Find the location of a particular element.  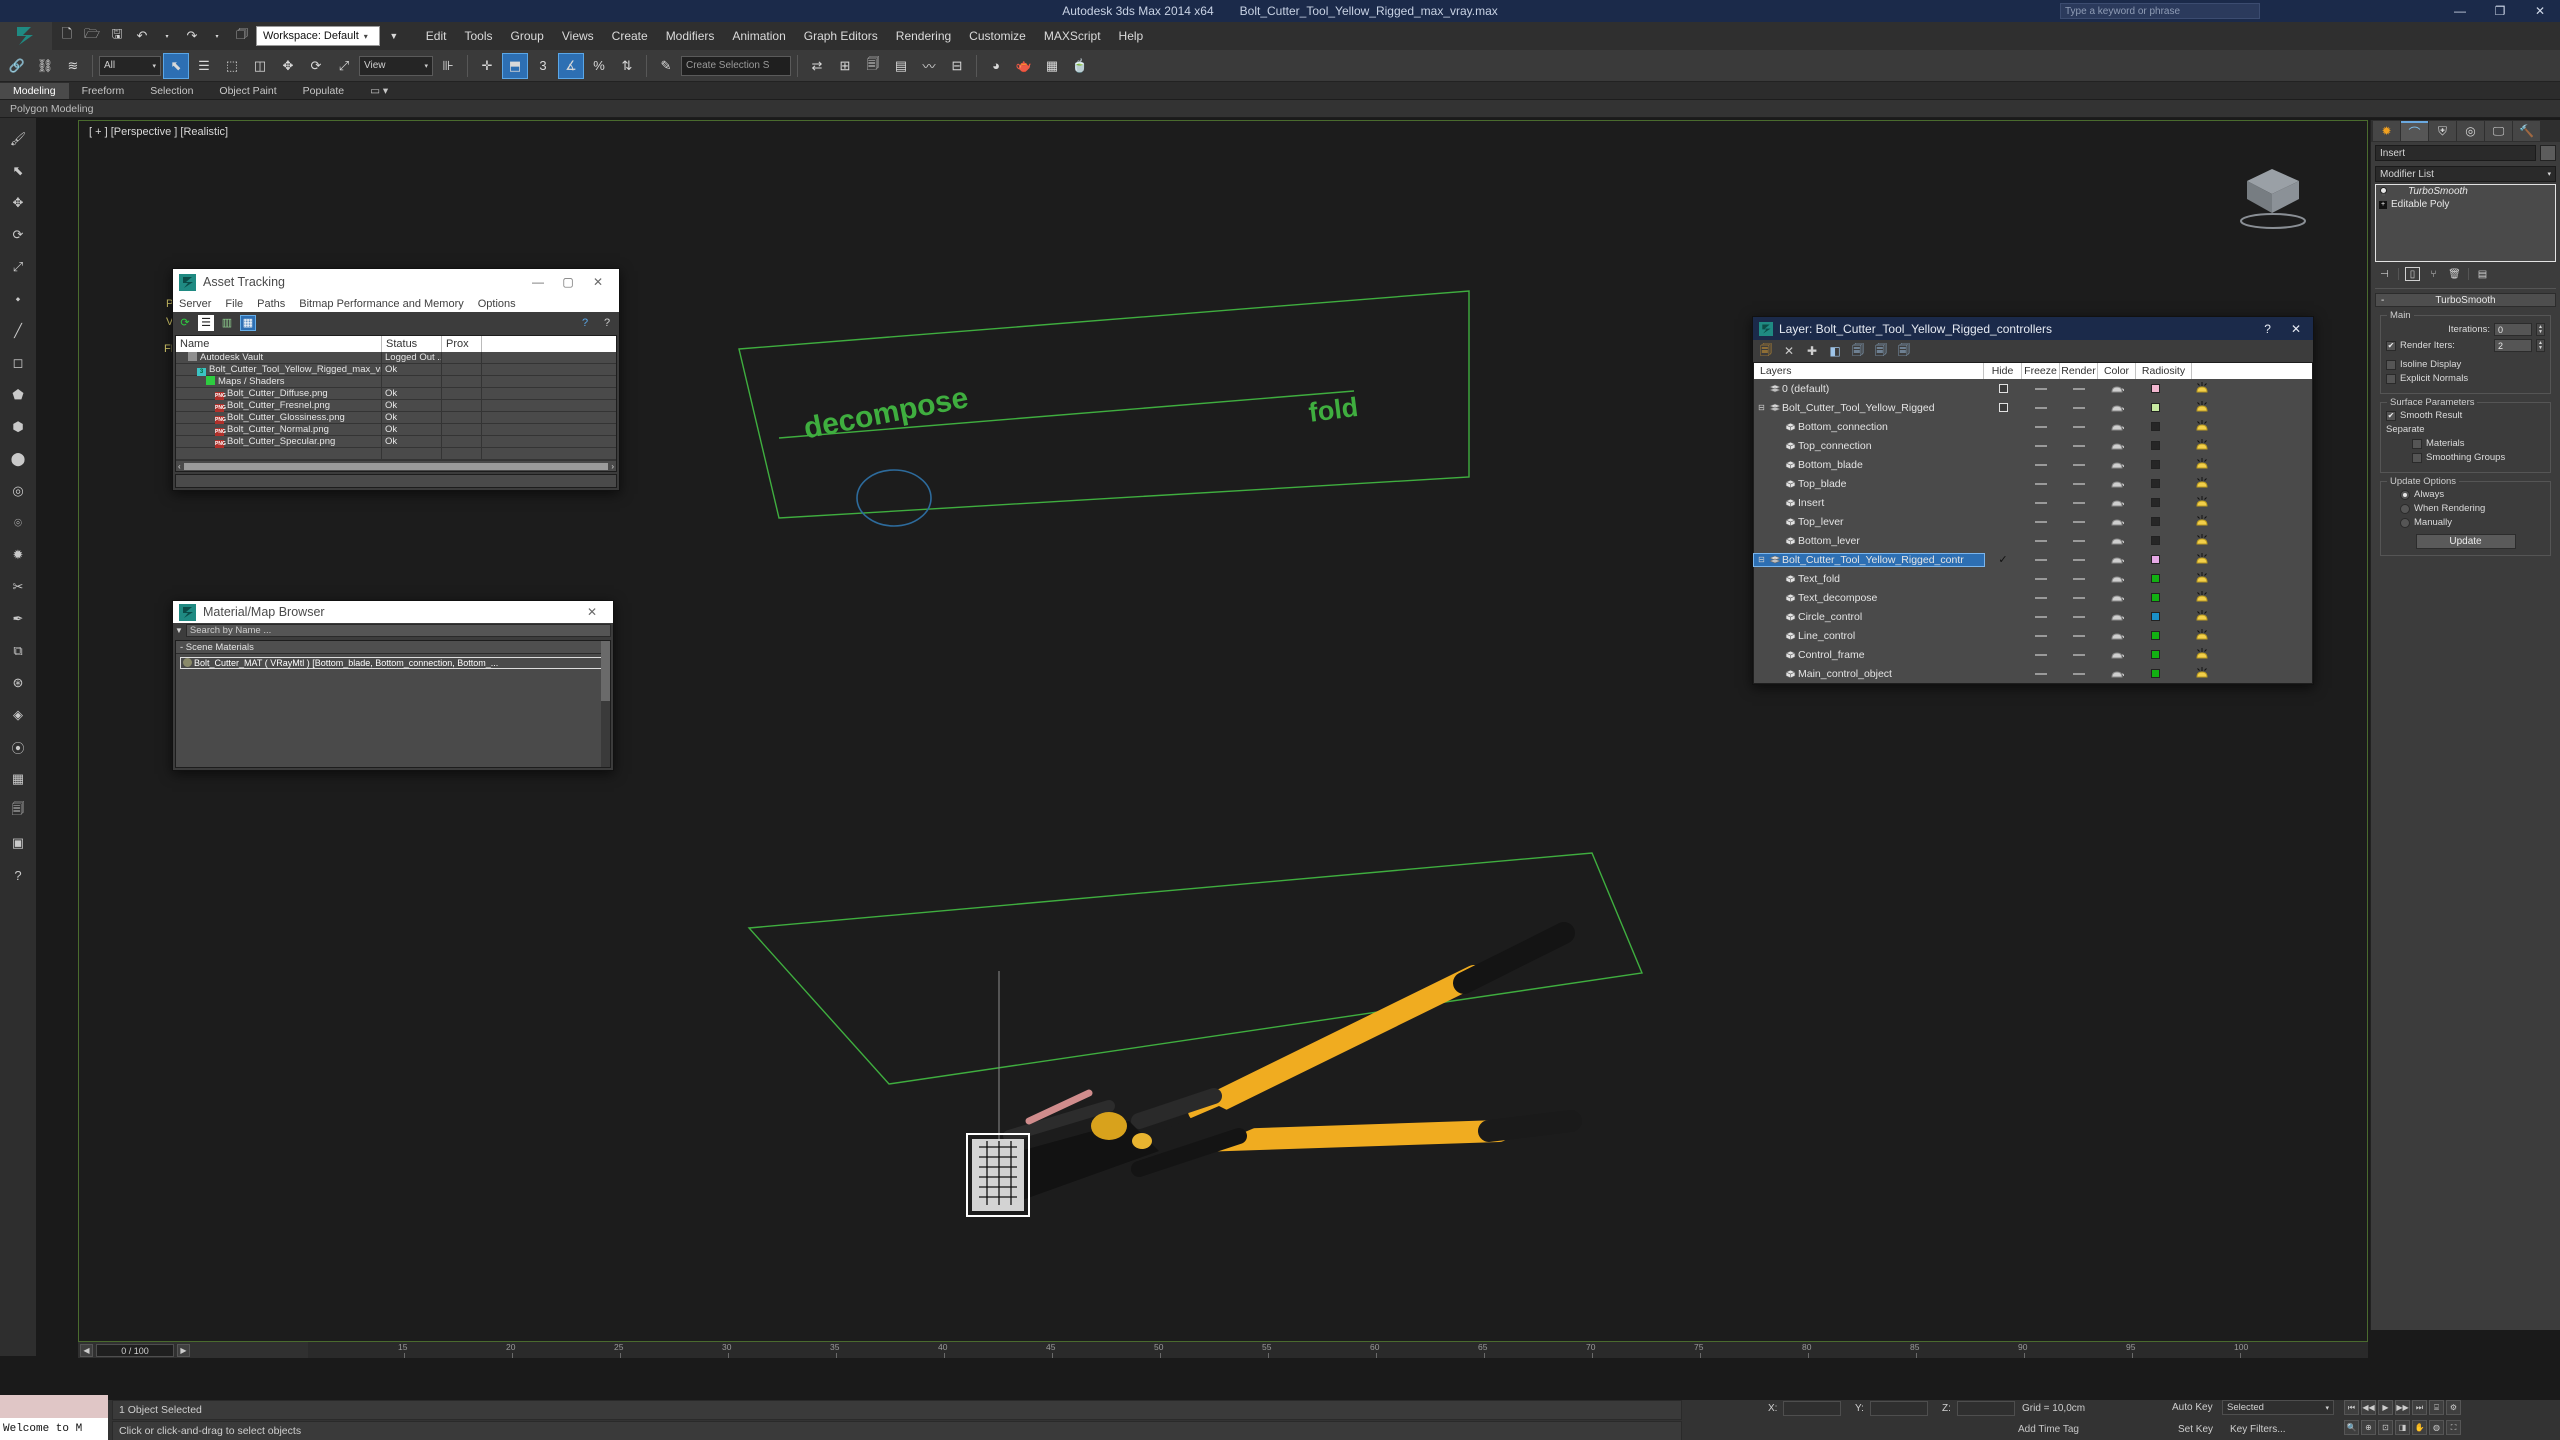

menu-create: Create is located at coordinates (630, 36).